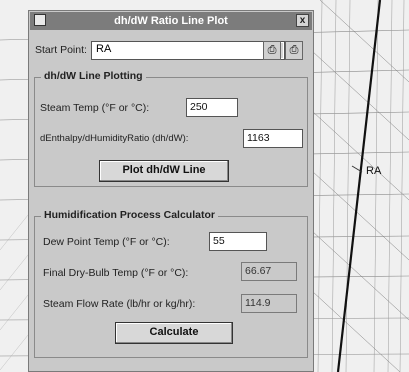  What do you see at coordinates (61, 50) in the screenshot?
I see `start-point-label: Start Point:` at bounding box center [61, 50].